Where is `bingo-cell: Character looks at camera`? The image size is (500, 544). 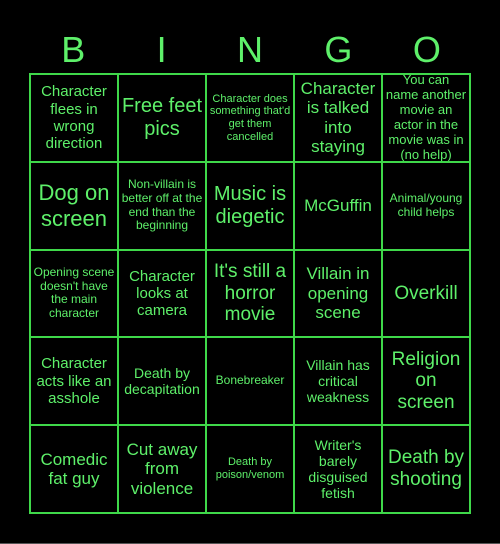 bingo-cell: Character looks at camera is located at coordinates (162, 293).